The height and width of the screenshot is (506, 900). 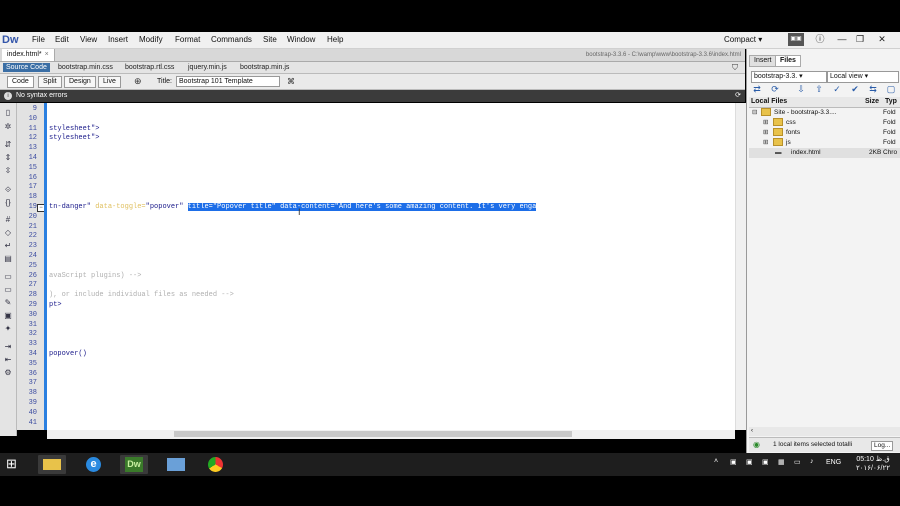 I want to click on internet-explorer-icon: e, so click(x=94, y=464).